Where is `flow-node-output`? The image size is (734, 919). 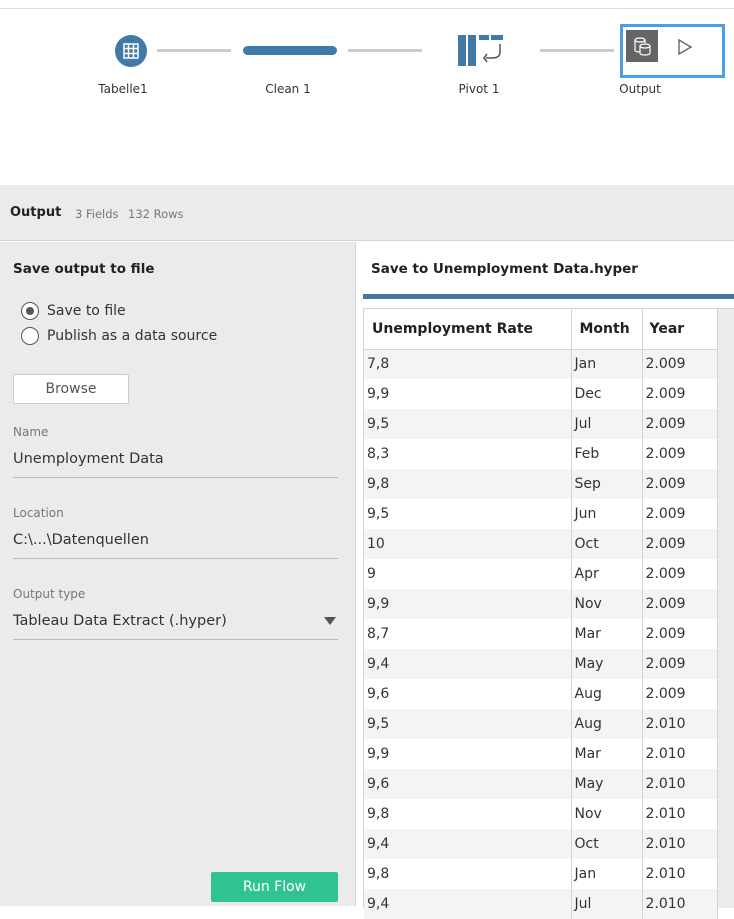
flow-node-output is located at coordinates (672, 51).